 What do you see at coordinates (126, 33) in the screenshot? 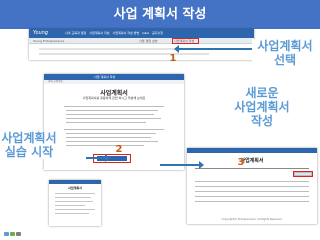
I see `menu-item: 사업계획서 작성 방법` at bounding box center [126, 33].